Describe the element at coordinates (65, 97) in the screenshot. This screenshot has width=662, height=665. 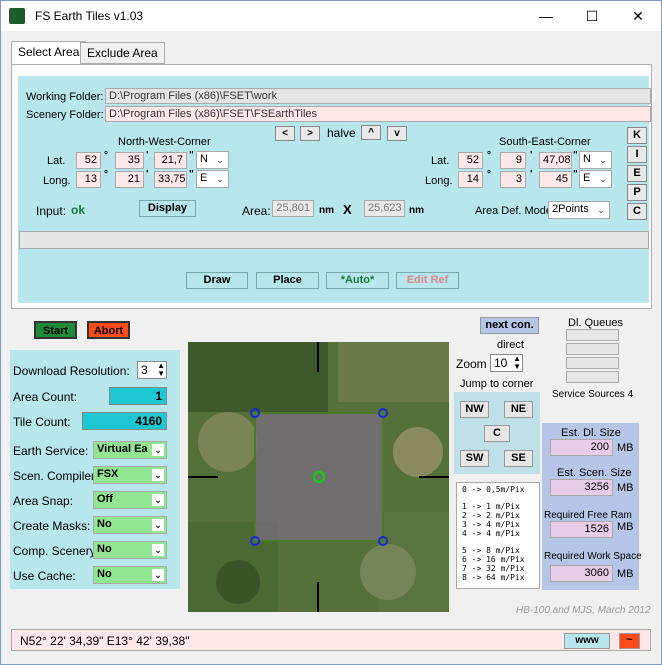
I see `working-folder-label: Working Folder:` at that location.